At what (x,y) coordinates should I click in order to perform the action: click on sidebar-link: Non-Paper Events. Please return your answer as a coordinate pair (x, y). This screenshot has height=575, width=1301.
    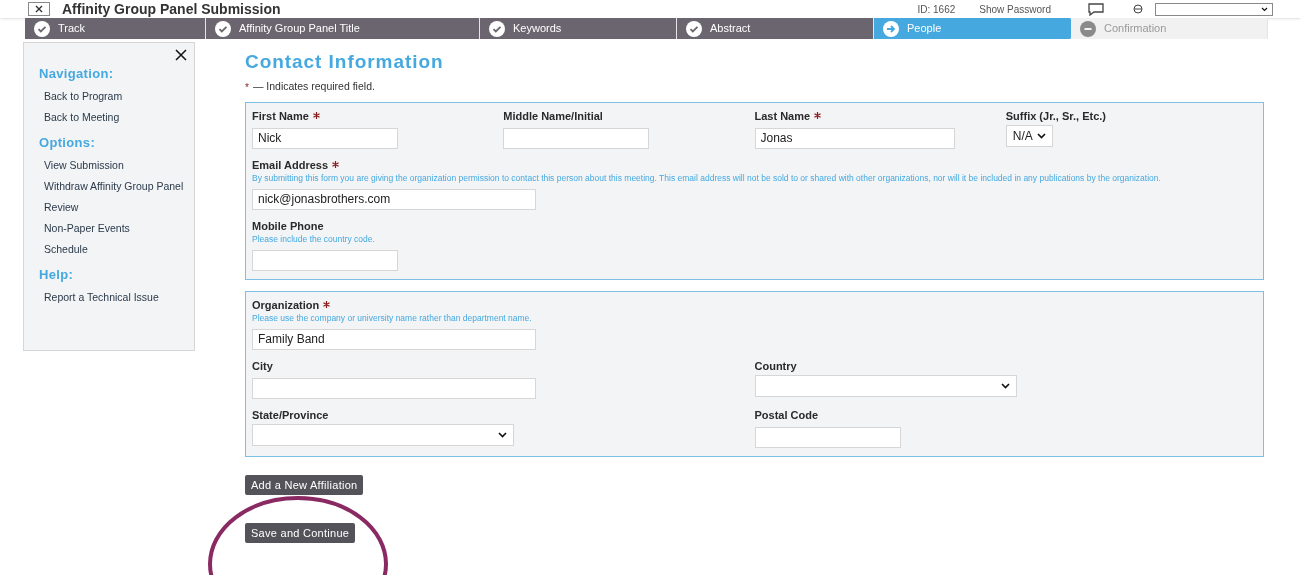
    Looking at the image, I should click on (84, 228).